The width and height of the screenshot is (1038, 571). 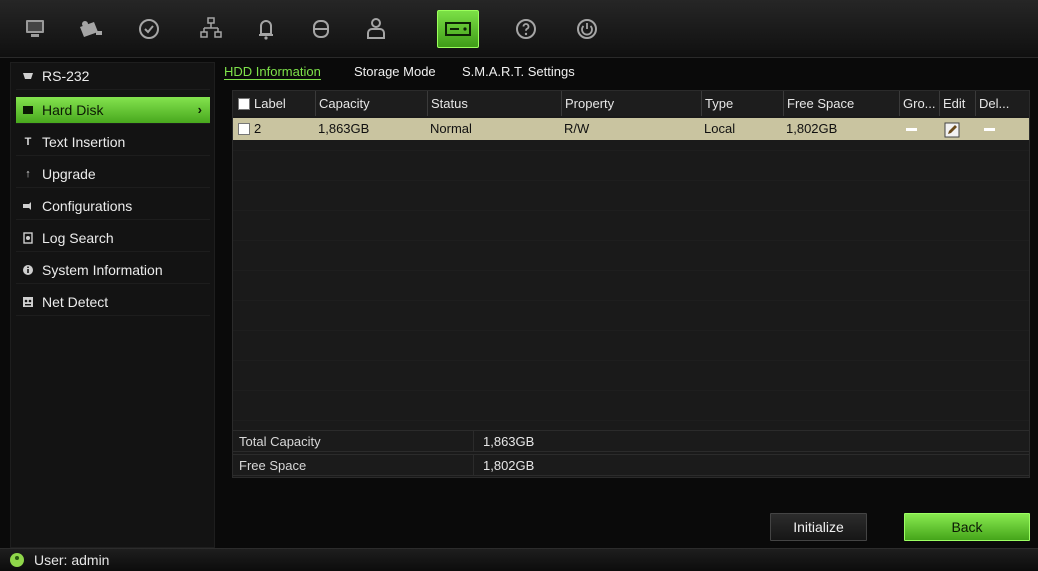 I want to click on header-edit: Edit, so click(x=957, y=103).